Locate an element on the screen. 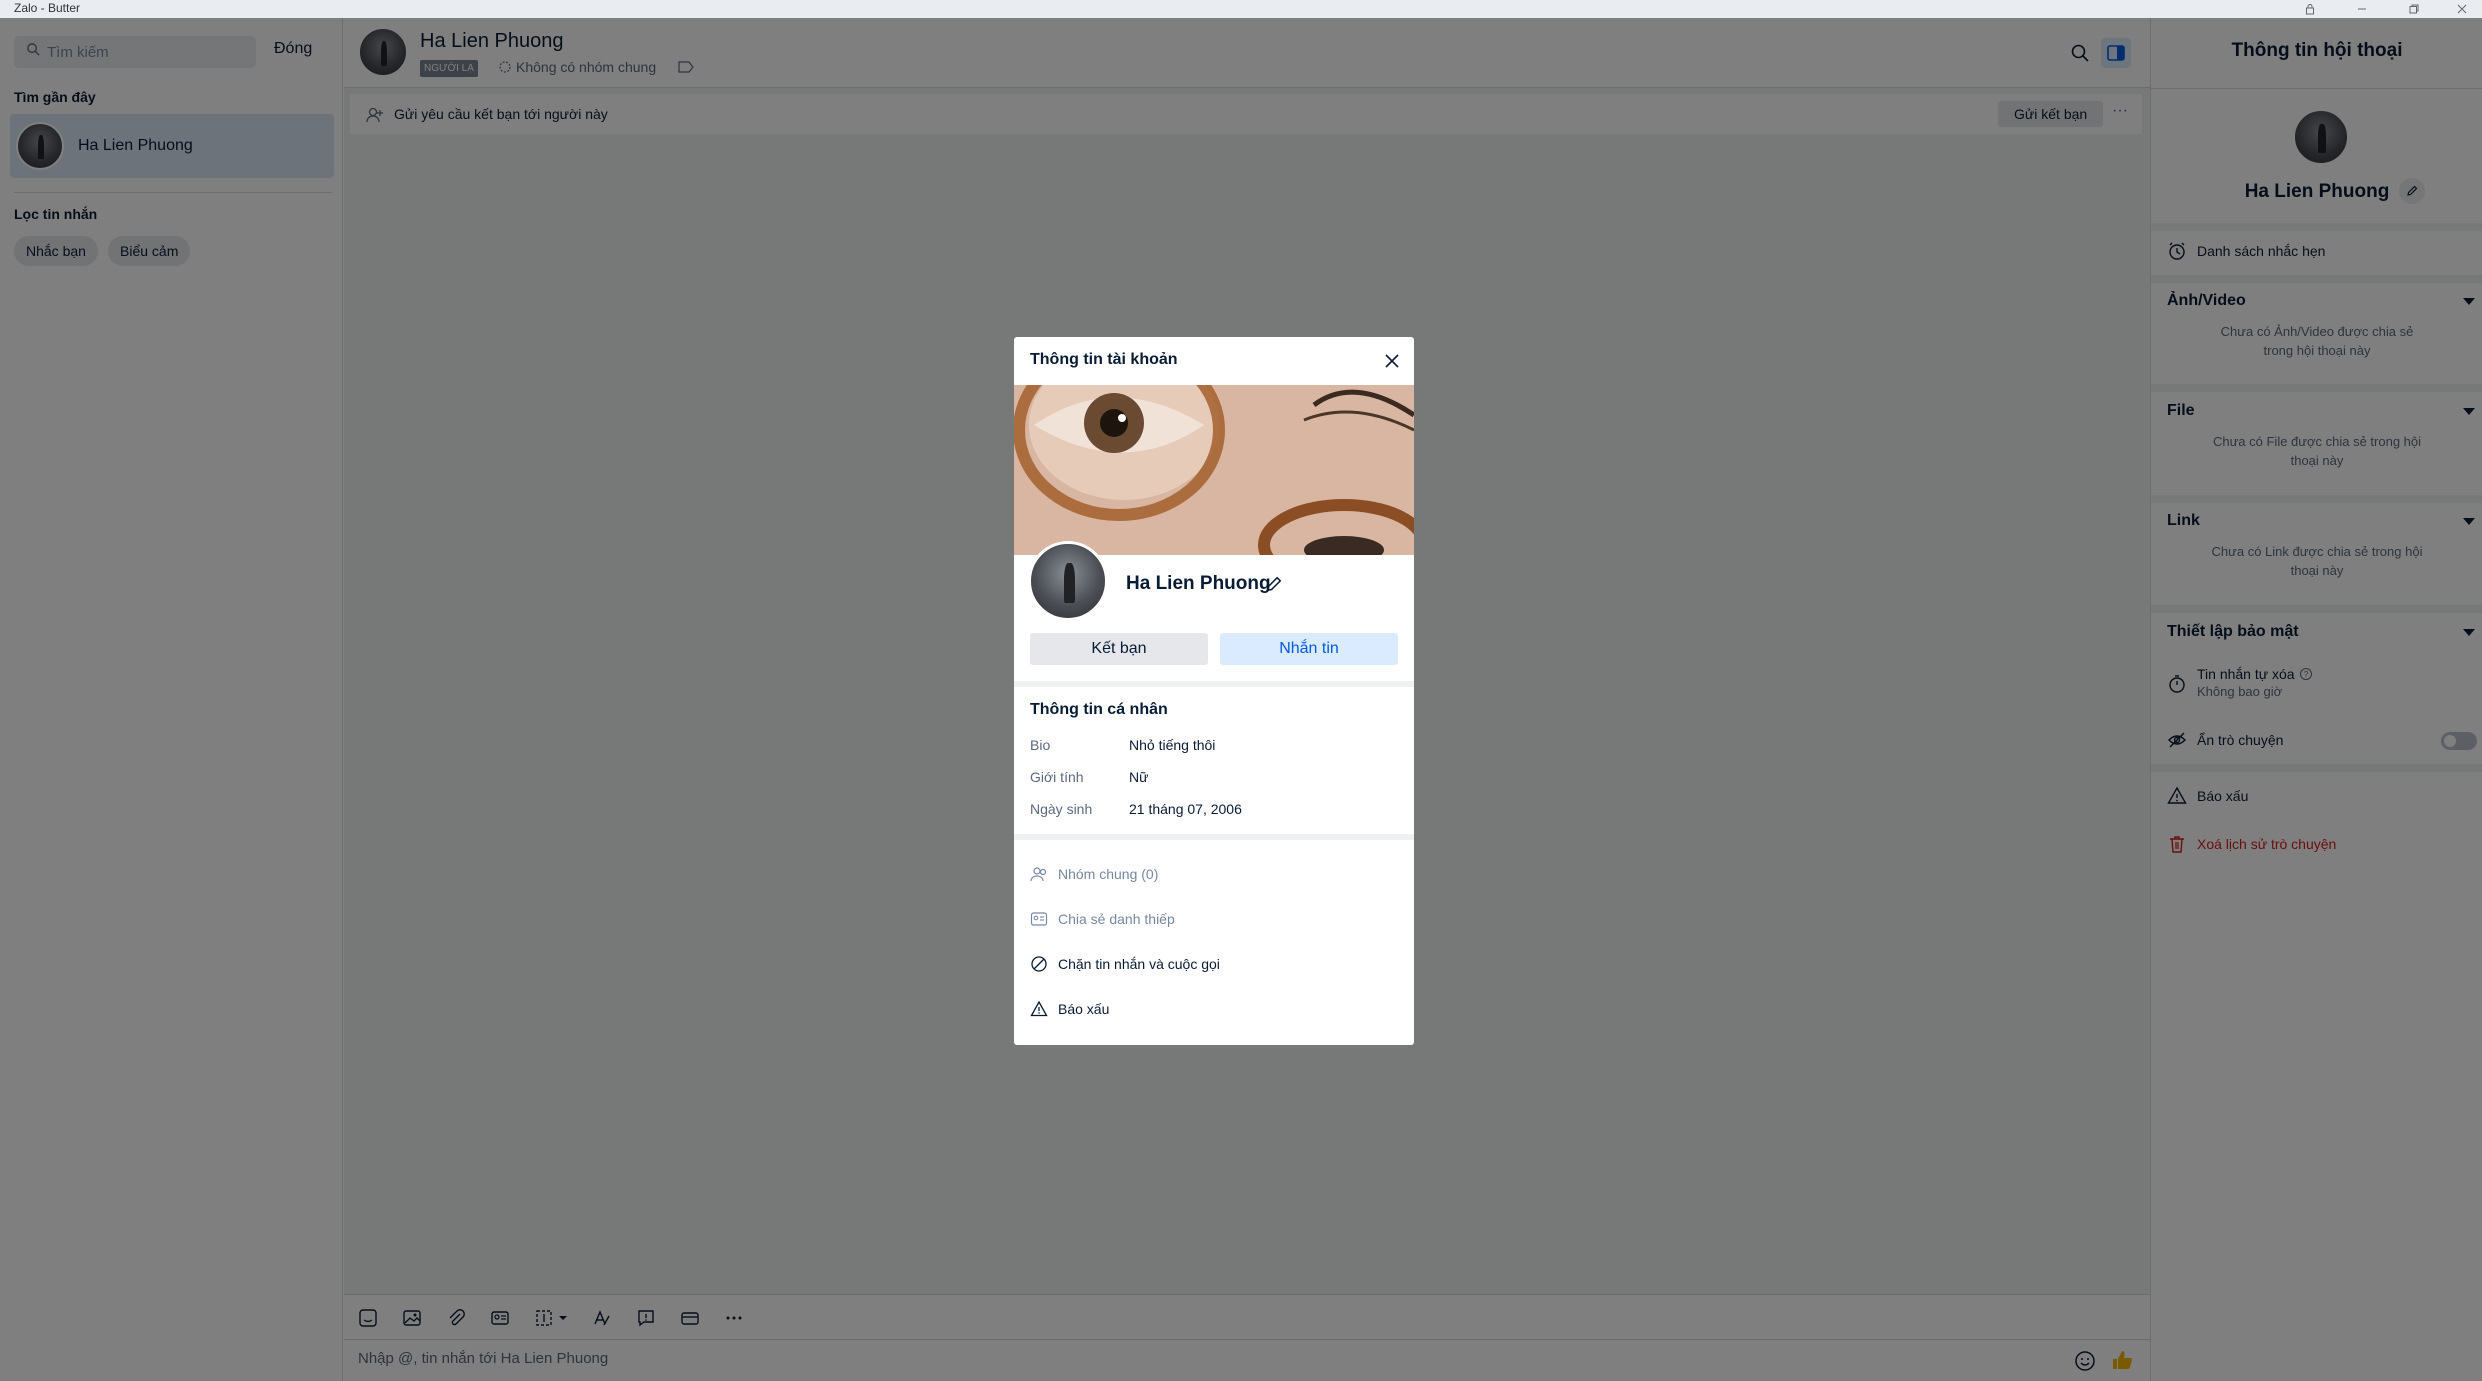 The height and width of the screenshot is (1381, 2482). close-icon is located at coordinates (1392, 361).